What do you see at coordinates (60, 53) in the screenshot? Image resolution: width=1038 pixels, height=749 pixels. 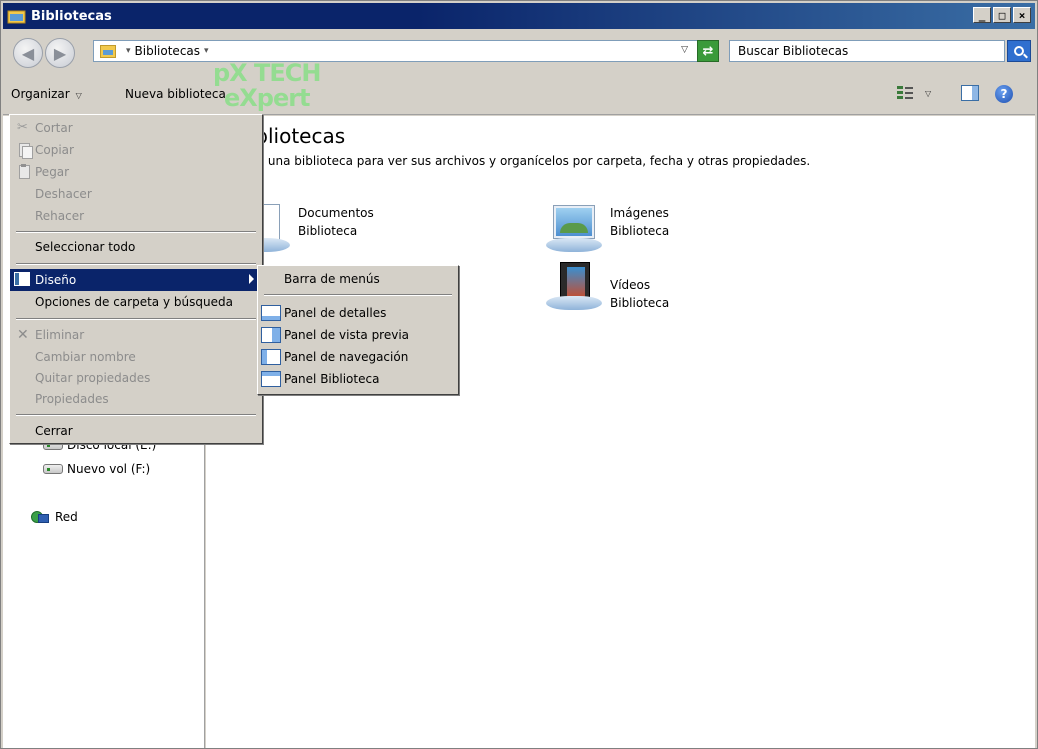 I see `forward-button: ▶` at bounding box center [60, 53].